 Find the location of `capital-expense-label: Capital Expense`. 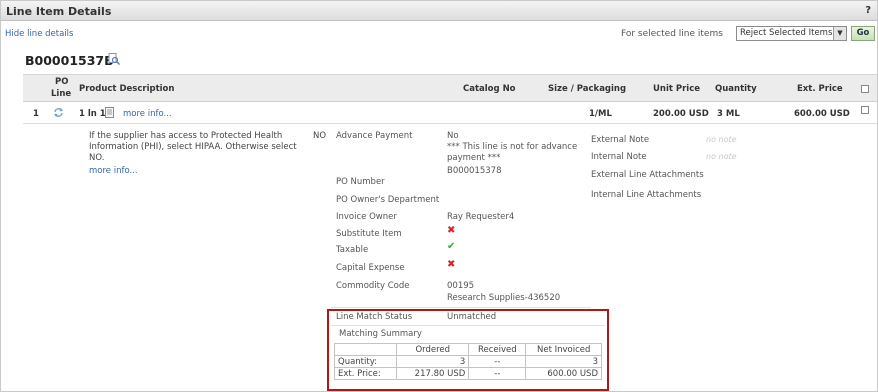

capital-expense-label: Capital Expense is located at coordinates (370, 268).